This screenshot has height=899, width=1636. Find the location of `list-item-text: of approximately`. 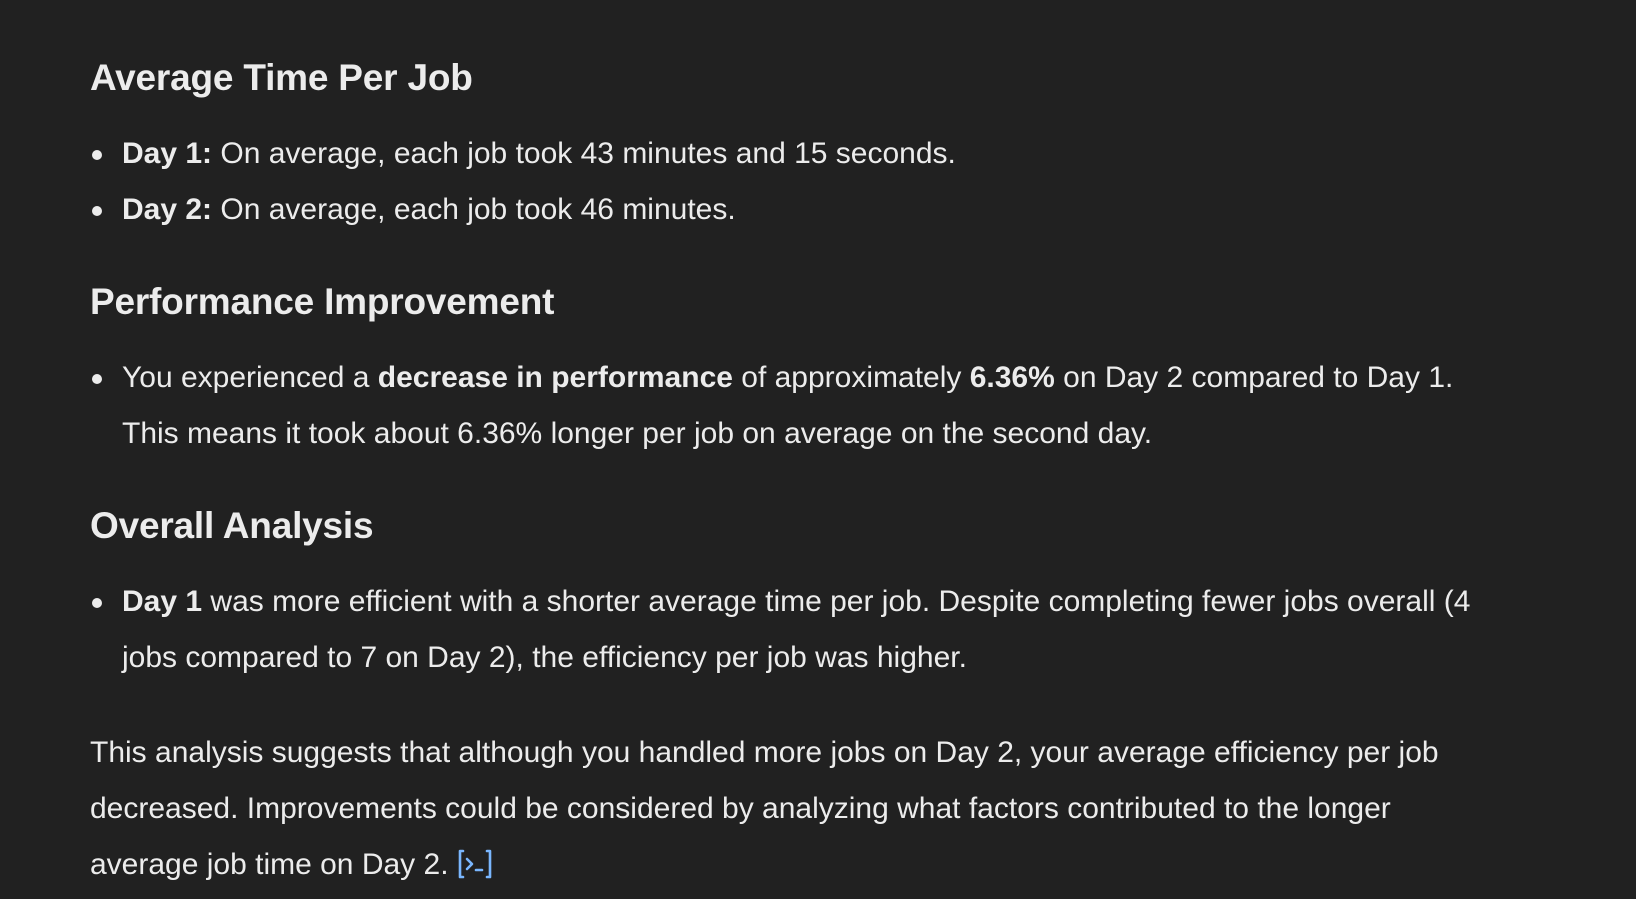

list-item-text: of approximately is located at coordinates (851, 377).